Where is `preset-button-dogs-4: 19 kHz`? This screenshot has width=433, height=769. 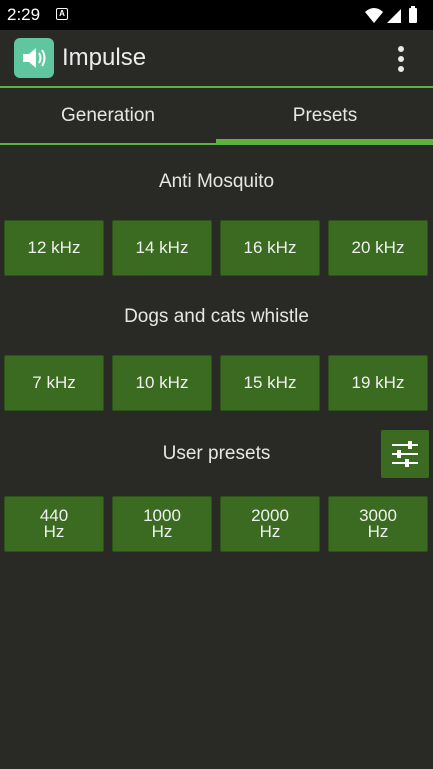 preset-button-dogs-4: 19 kHz is located at coordinates (378, 383).